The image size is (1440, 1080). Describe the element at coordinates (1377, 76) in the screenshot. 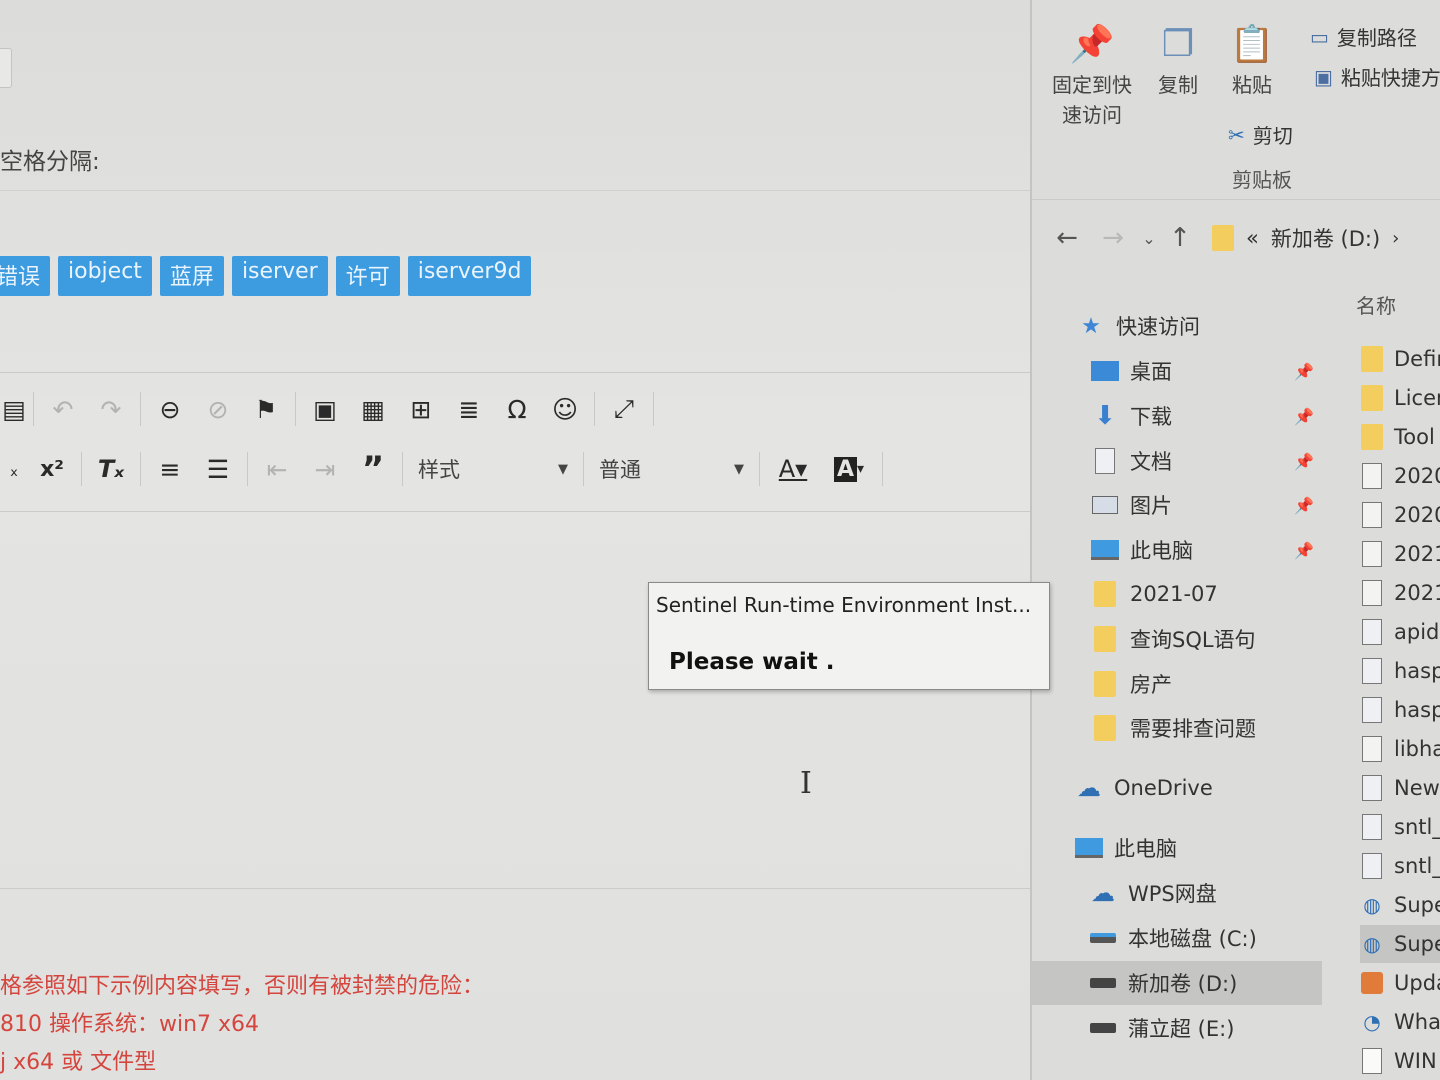

I see `paste-shortcut-button: ▣ 粘贴快捷方` at that location.